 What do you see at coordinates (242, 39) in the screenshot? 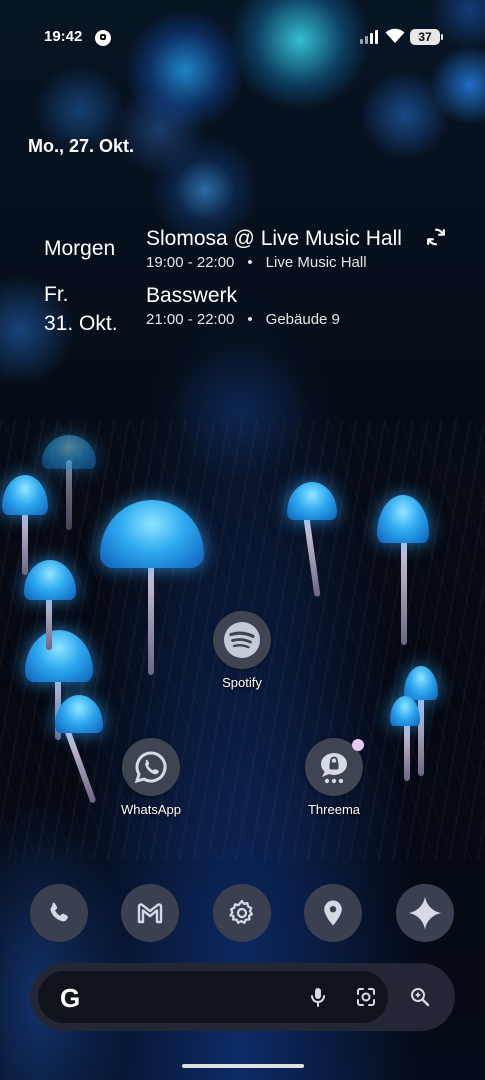
I see `status-bar: 19:42 37` at bounding box center [242, 39].